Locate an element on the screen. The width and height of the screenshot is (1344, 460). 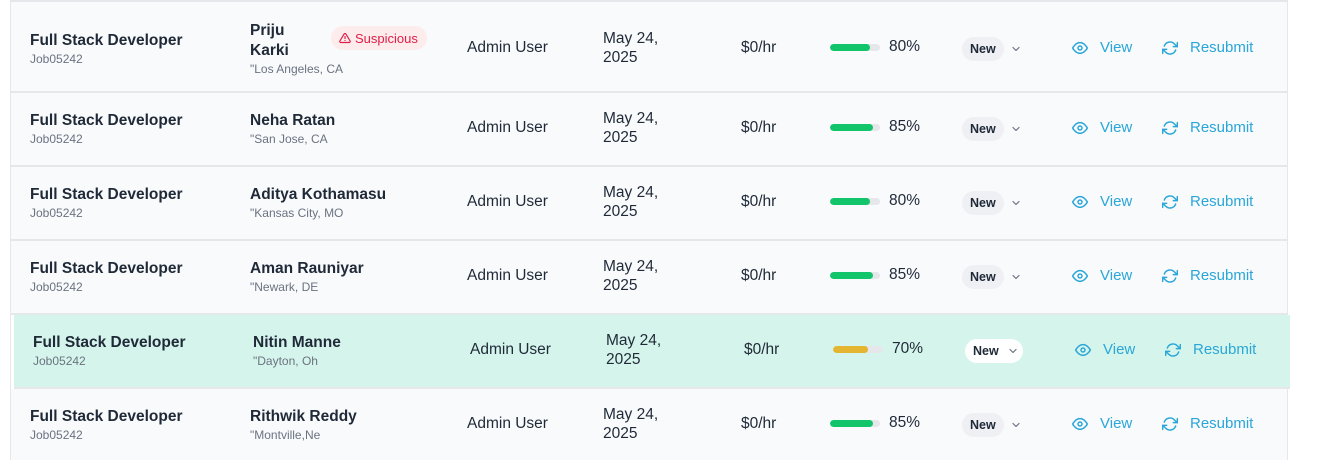
candidate-location: "Kansas City, MO is located at coordinates (297, 213).